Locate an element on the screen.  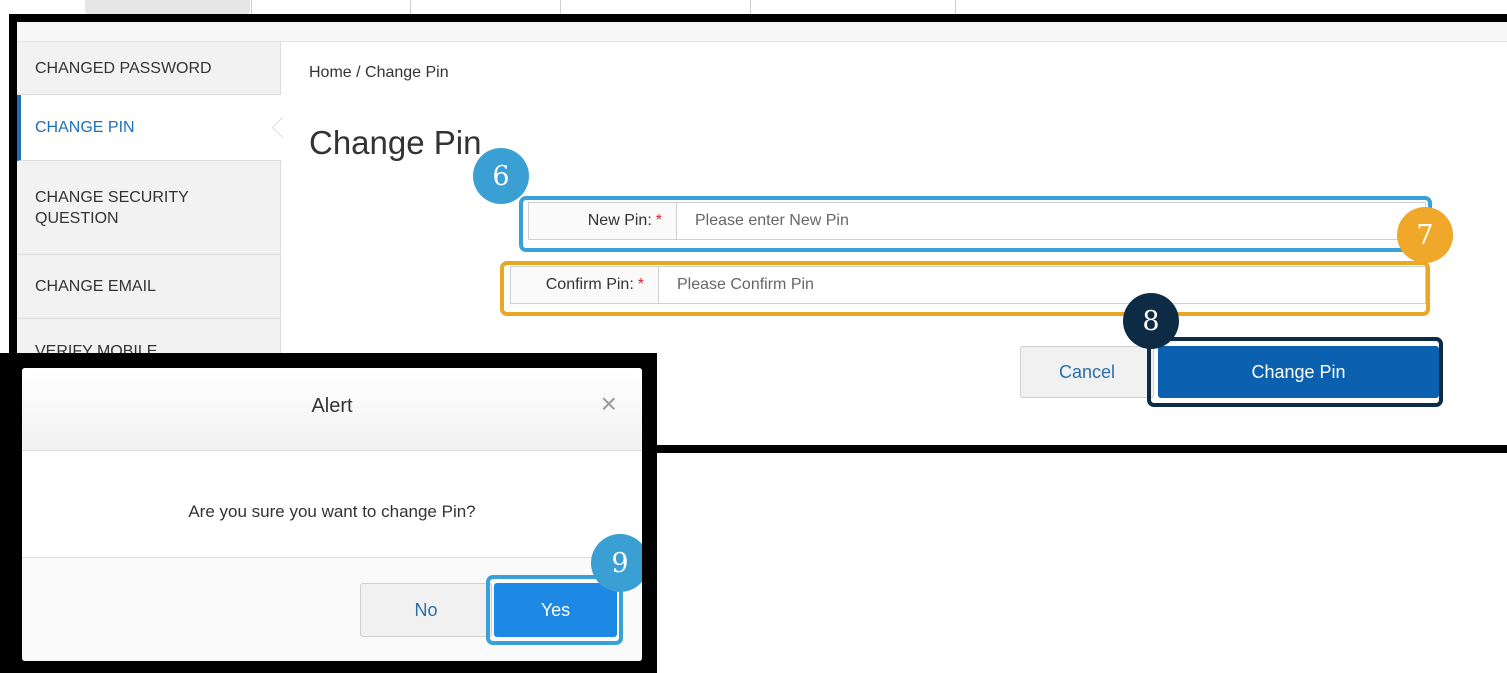
confirm-pin-row: Confirm Pin: * is located at coordinates (968, 285).